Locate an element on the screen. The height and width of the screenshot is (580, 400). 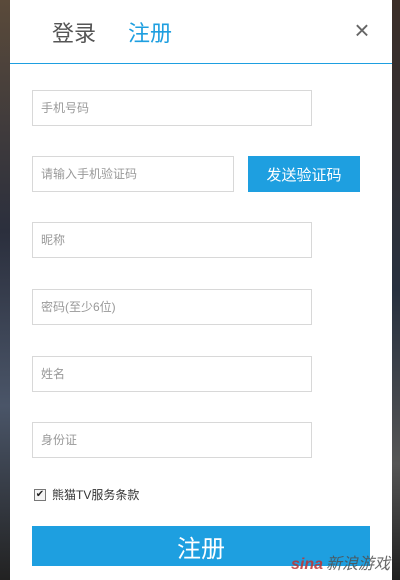
close-icon: × is located at coordinates (362, 30).